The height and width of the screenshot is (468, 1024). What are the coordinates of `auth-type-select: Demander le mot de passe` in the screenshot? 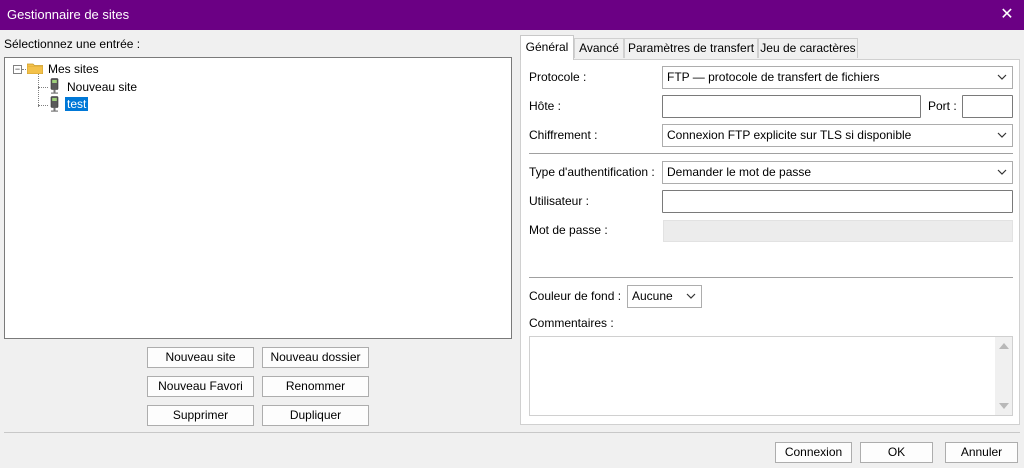 It's located at (837, 172).